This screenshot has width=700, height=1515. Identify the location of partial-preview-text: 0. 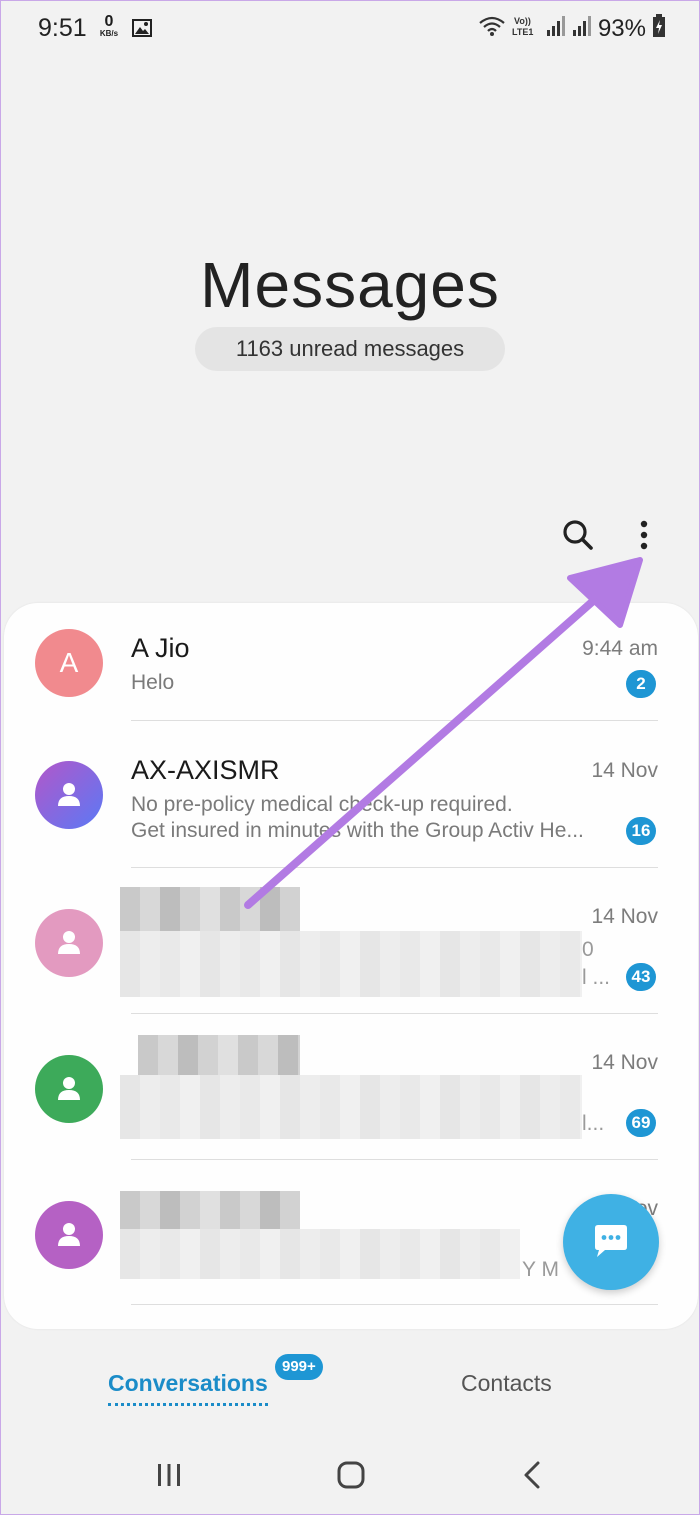
(588, 949).